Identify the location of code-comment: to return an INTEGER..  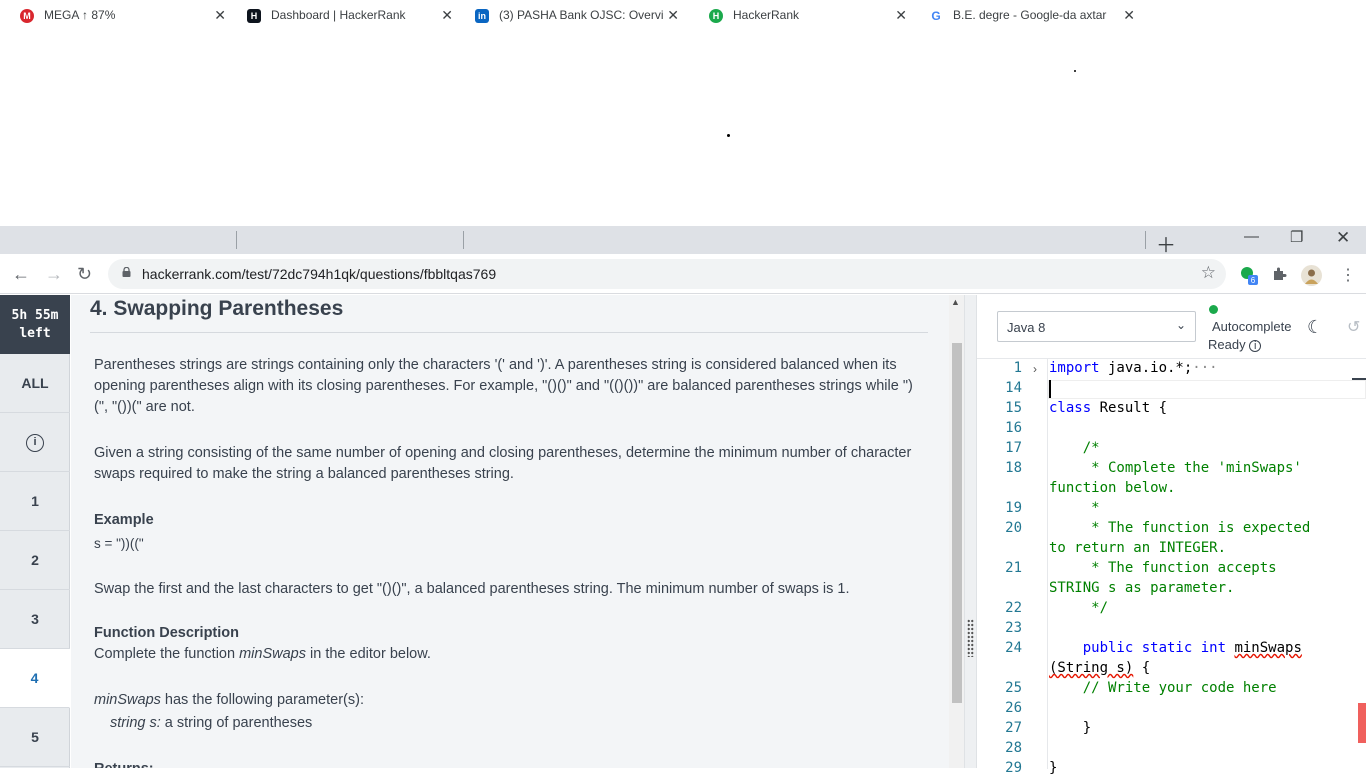
(1138, 548).